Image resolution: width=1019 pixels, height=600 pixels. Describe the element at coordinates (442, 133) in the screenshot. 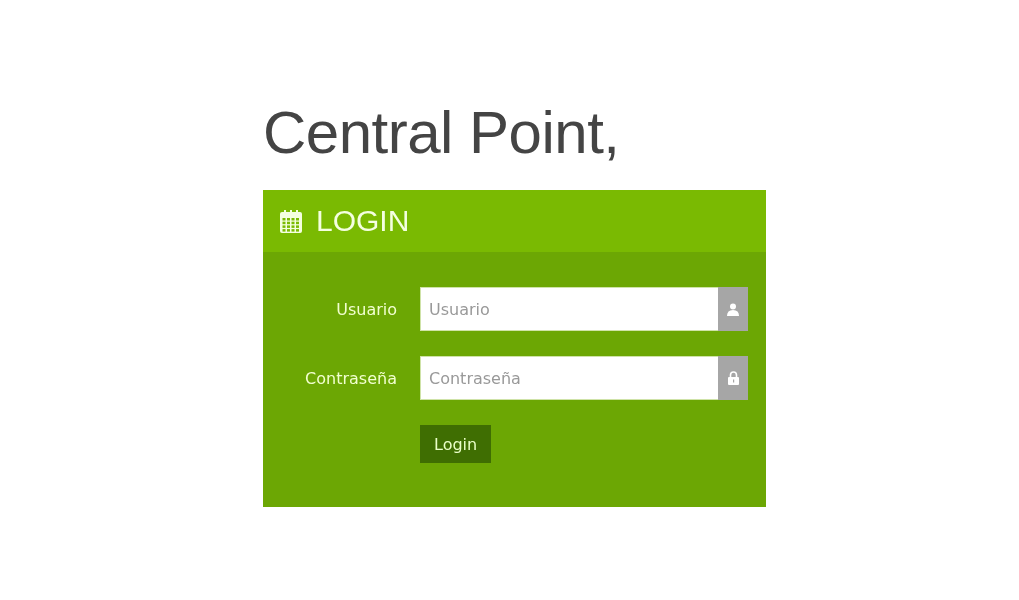

I see `page-heading: Central Point,` at that location.